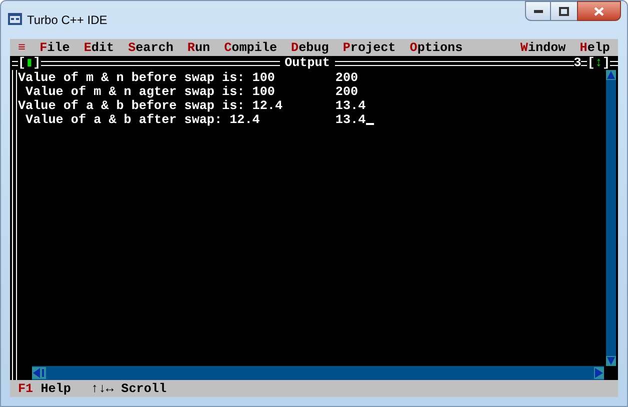 Image resolution: width=628 pixels, height=407 pixels. What do you see at coordinates (198, 47) in the screenshot?
I see `menu-item: Run` at bounding box center [198, 47].